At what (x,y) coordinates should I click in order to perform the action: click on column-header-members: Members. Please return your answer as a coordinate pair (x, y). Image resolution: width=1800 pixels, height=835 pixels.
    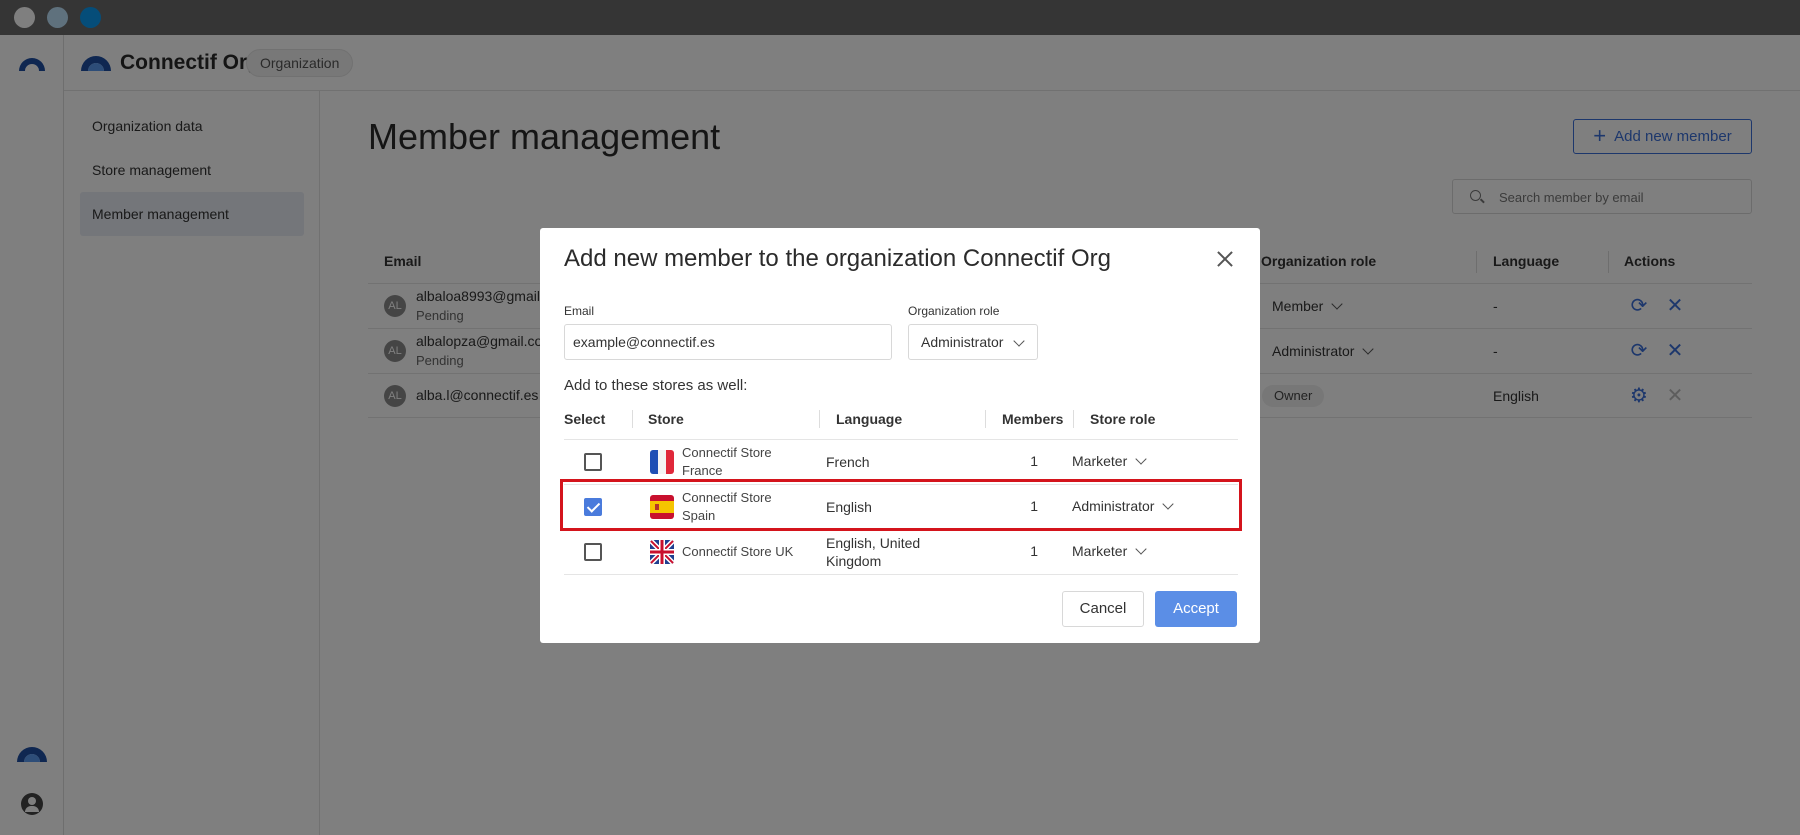
    Looking at the image, I should click on (1033, 419).